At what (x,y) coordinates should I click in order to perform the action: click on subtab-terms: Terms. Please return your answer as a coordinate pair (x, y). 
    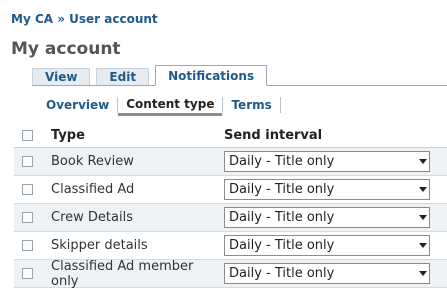
    Looking at the image, I should click on (251, 105).